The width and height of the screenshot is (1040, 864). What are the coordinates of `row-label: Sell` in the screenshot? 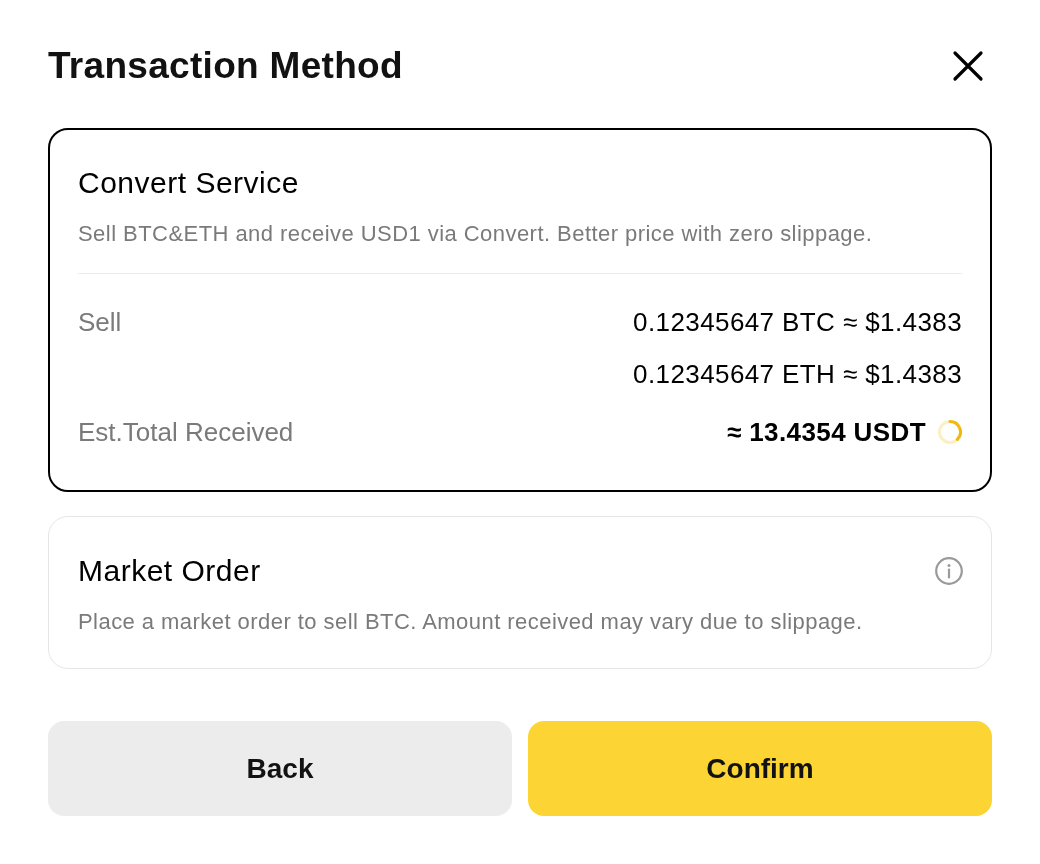 It's located at (100, 322).